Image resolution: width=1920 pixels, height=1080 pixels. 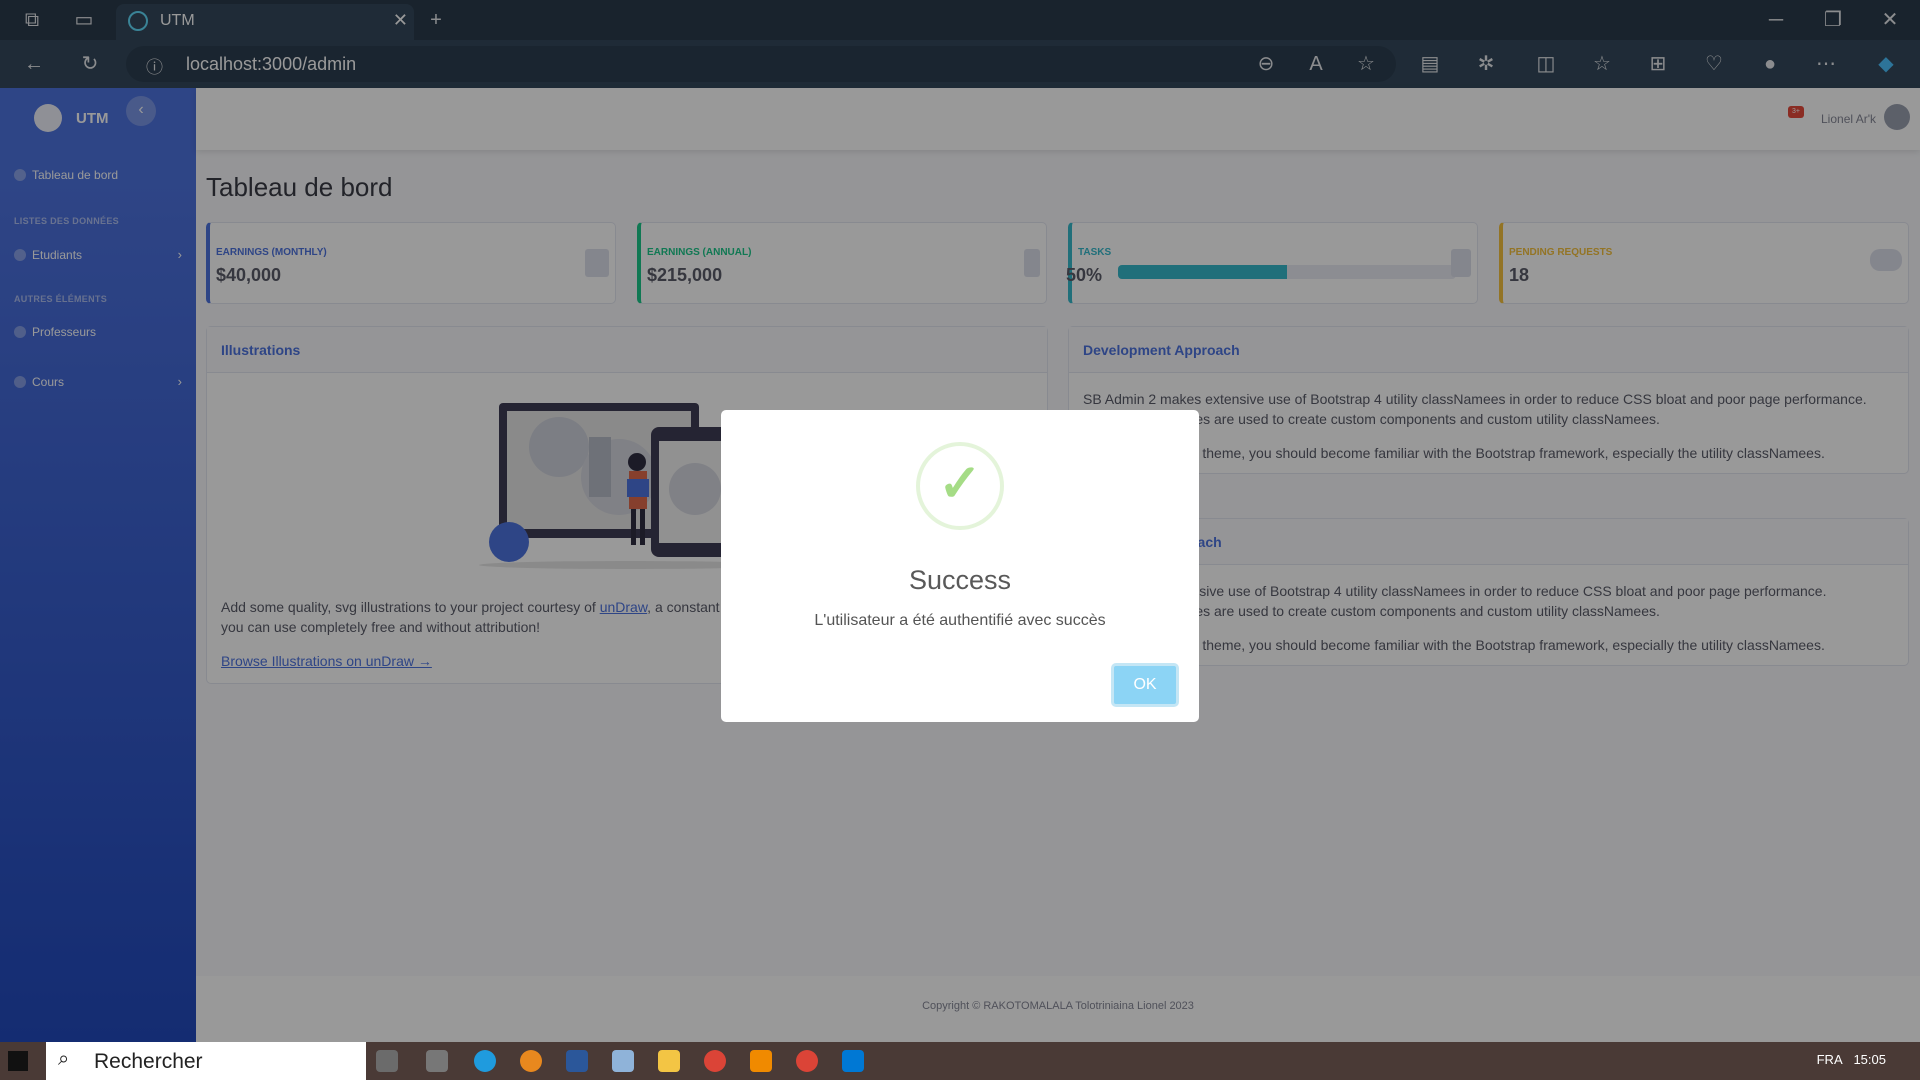 I want to click on success-check-icon: ✓, so click(x=960, y=486).